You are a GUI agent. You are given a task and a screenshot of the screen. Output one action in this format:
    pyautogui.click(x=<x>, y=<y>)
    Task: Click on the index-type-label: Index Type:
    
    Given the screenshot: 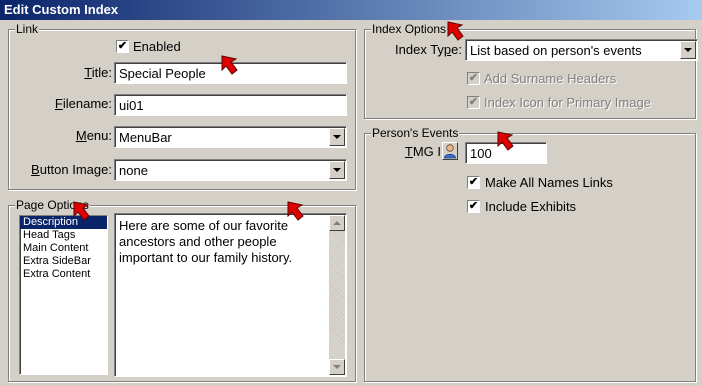 What is the action you would take?
    pyautogui.click(x=428, y=49)
    